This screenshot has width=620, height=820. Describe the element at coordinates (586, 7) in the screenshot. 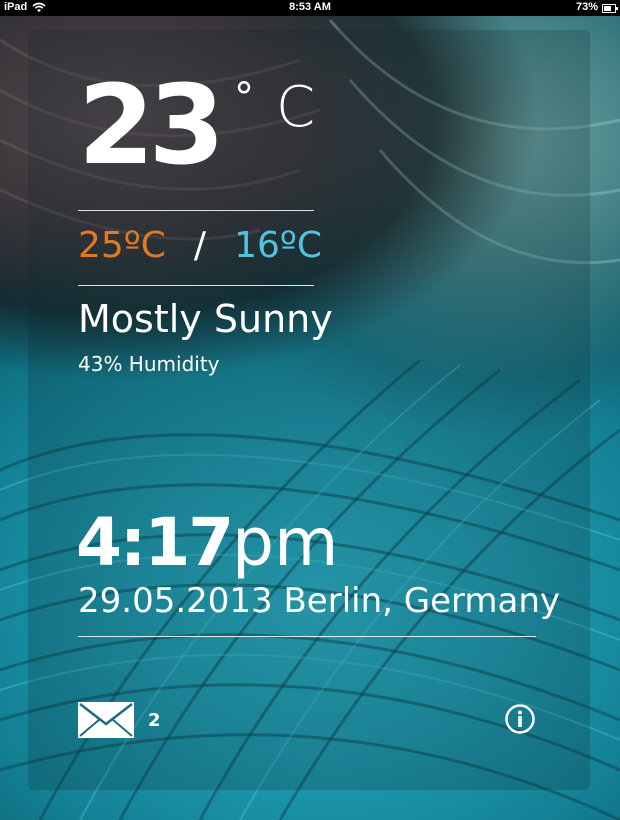

I see `battery-percent: 73%` at that location.